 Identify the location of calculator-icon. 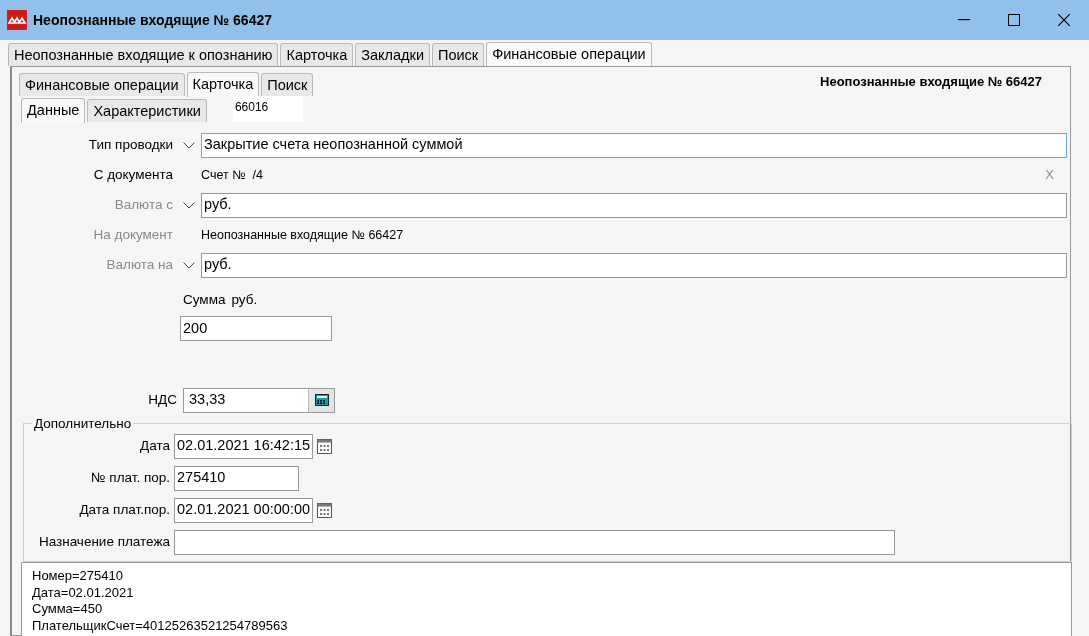
(321, 400).